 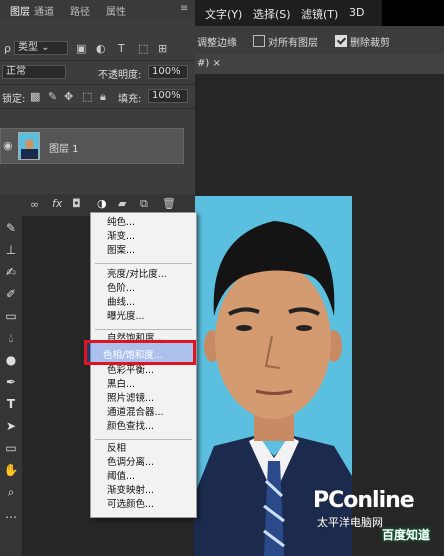 What do you see at coordinates (11, 272) in the screenshot?
I see `history-brush-icon: ✍` at bounding box center [11, 272].